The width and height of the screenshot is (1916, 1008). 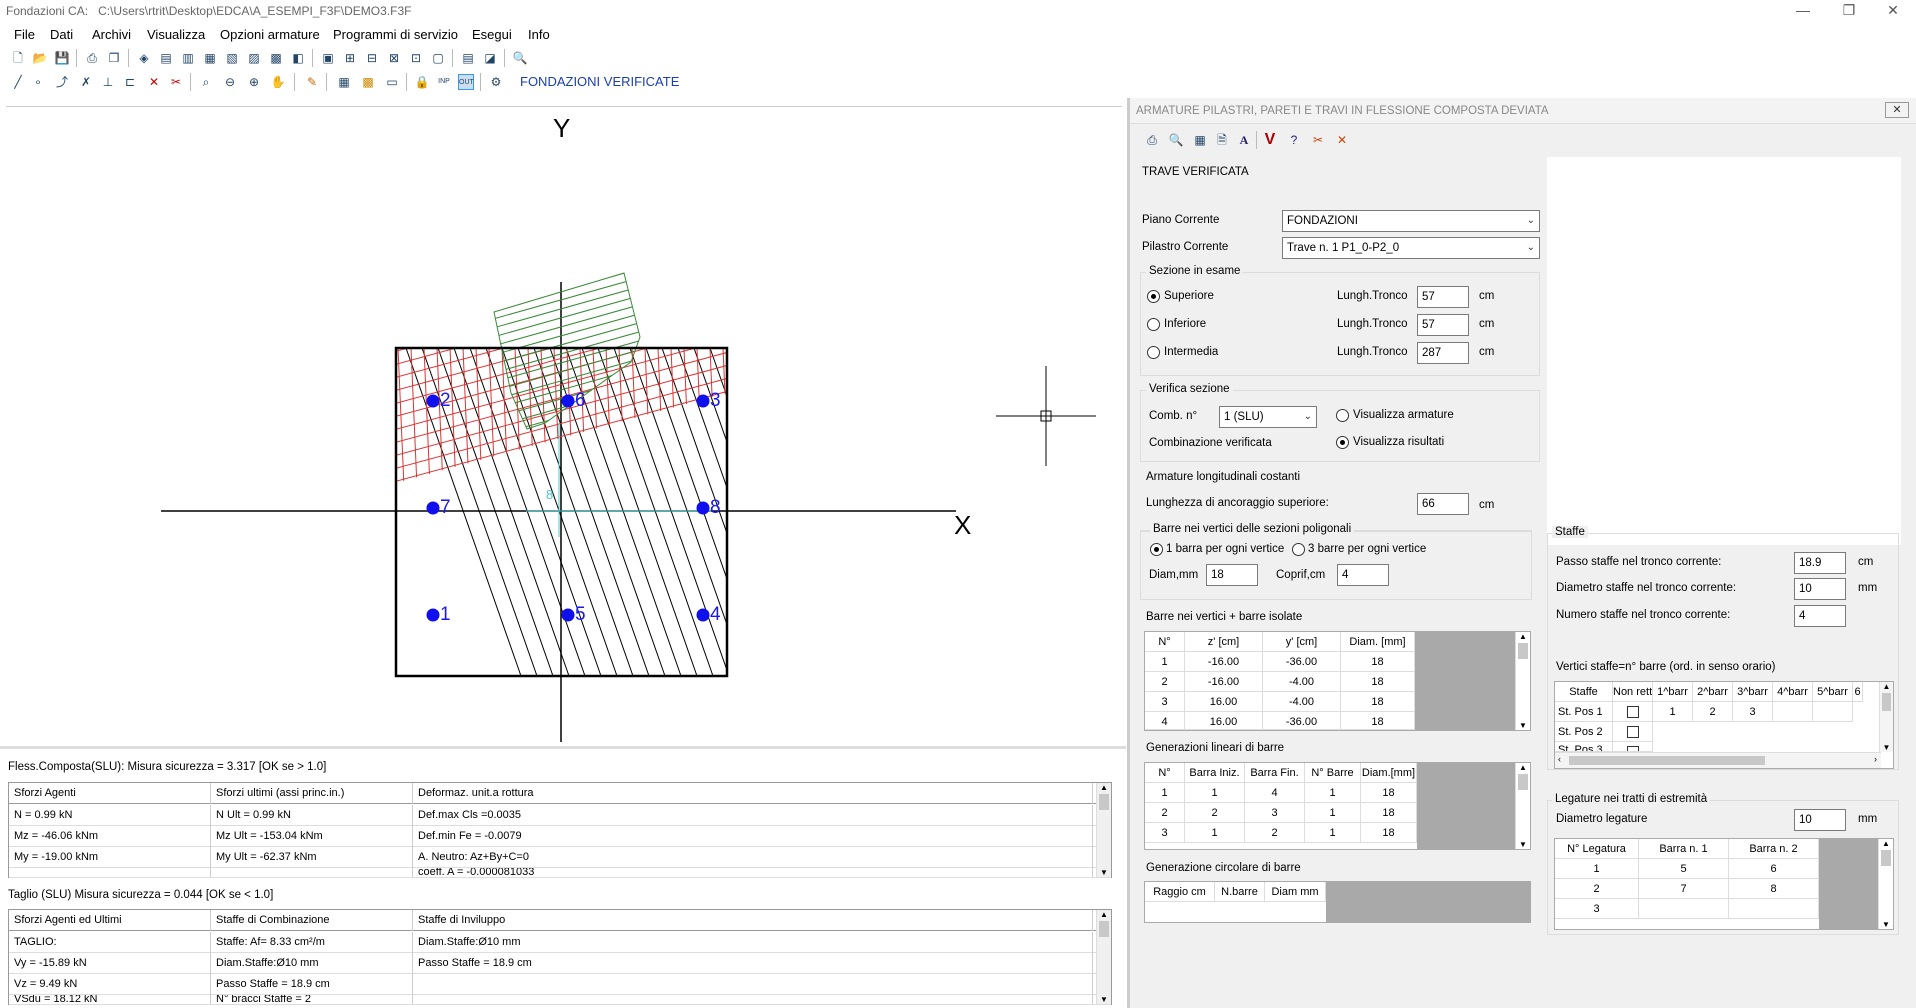 What do you see at coordinates (1886, 717) in the screenshot?
I see `vertici-vscroll: ▲ ▼` at bounding box center [1886, 717].